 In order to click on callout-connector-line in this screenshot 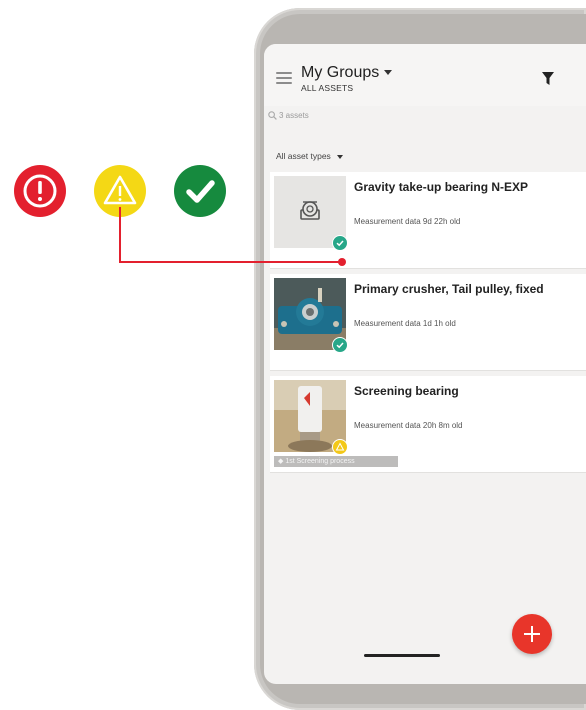, I will do `click(232, 236)`.